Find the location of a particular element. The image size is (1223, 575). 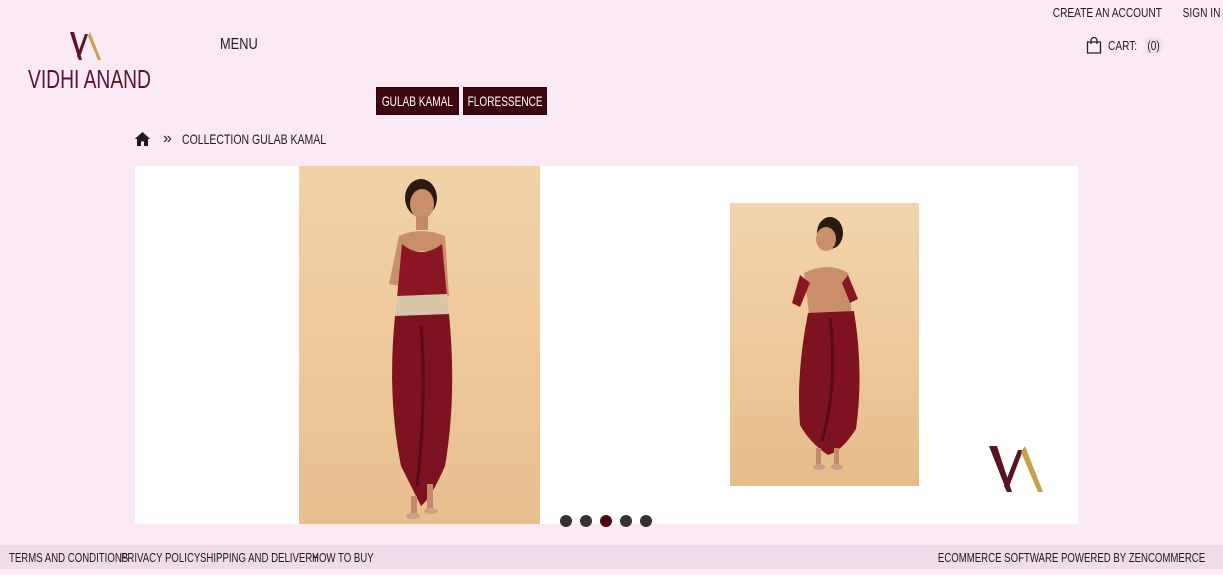

cart-count: (0) is located at coordinates (1154, 45).